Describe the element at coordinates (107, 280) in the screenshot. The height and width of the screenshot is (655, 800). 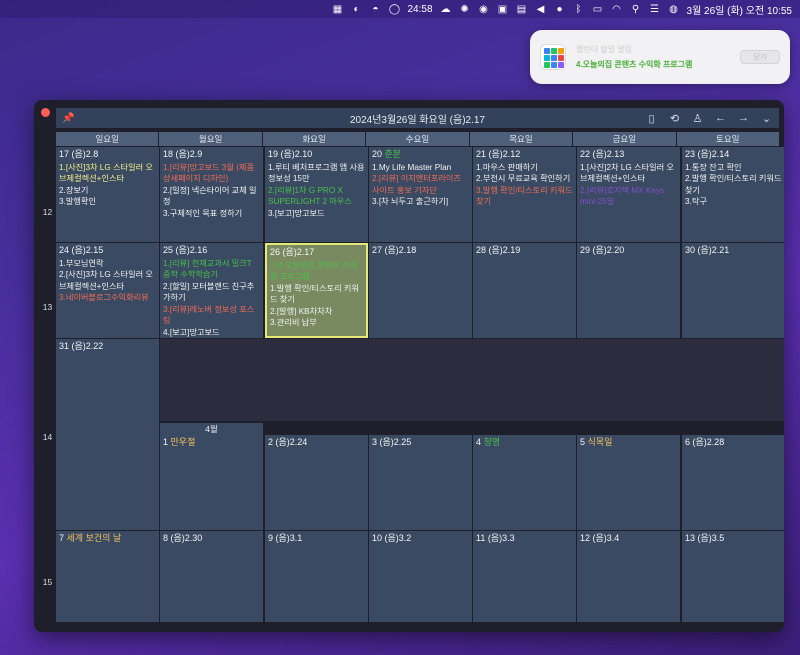
I see `event-item: 2.[사진]3차 LG 스타일러 오브제컬렉션+인스타` at that location.